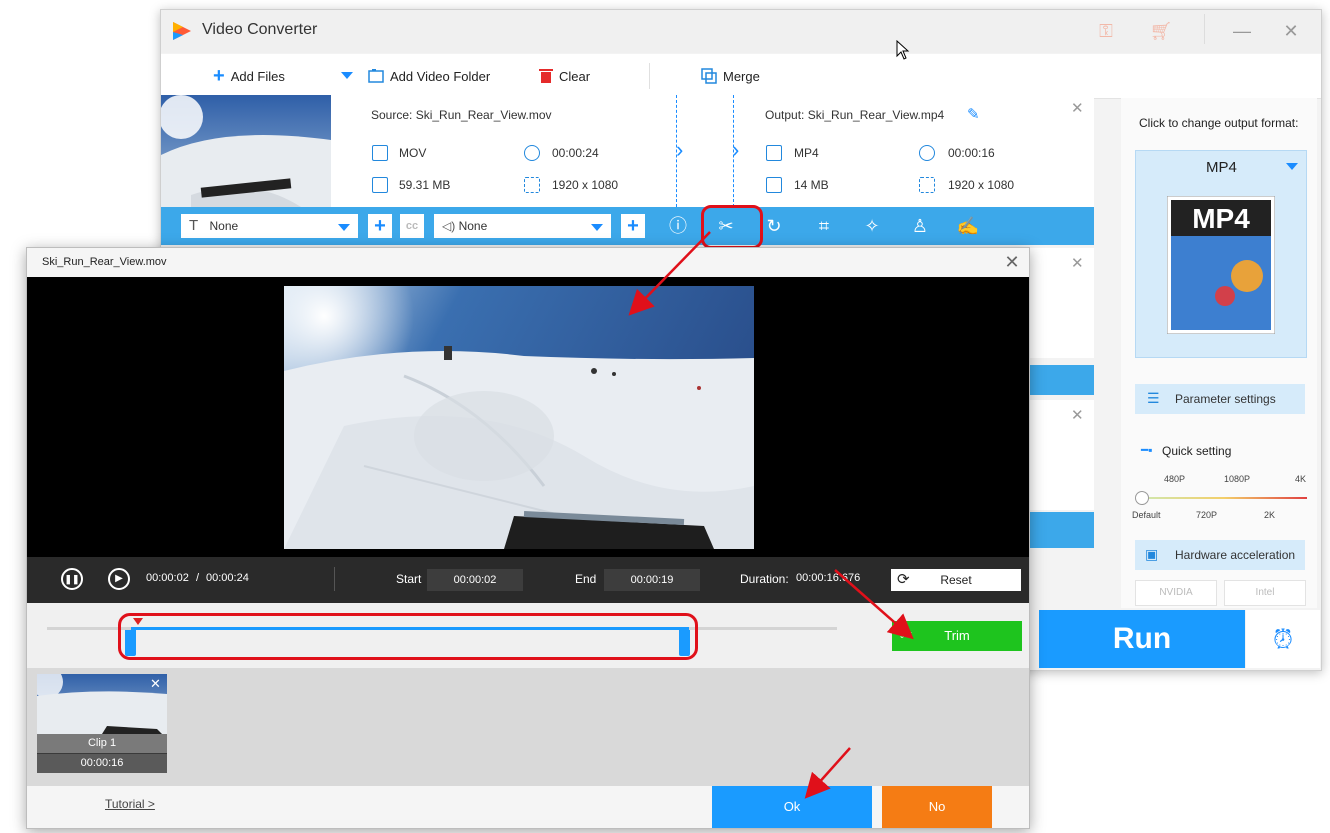 This screenshot has width=1330, height=833. I want to click on quality-480p: 480P, so click(1175, 479).